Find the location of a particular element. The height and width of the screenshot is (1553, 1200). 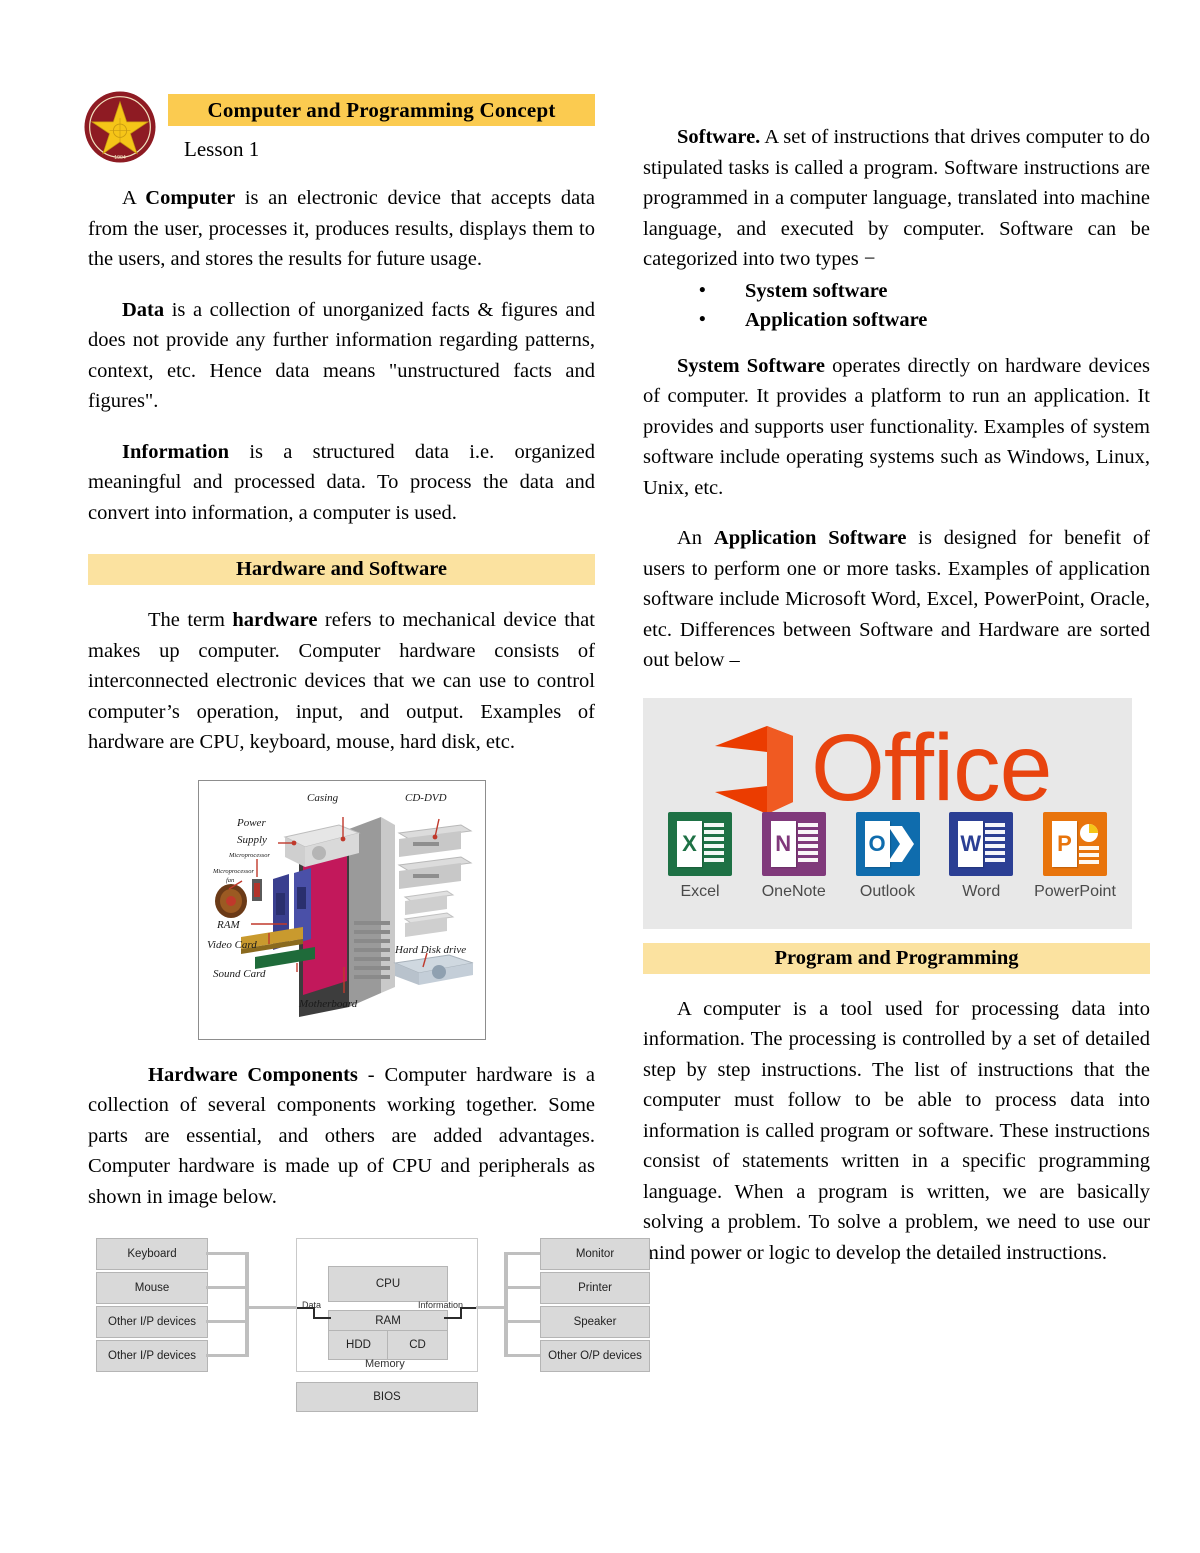

connector-data-in-c is located at coordinates (322, 1318).